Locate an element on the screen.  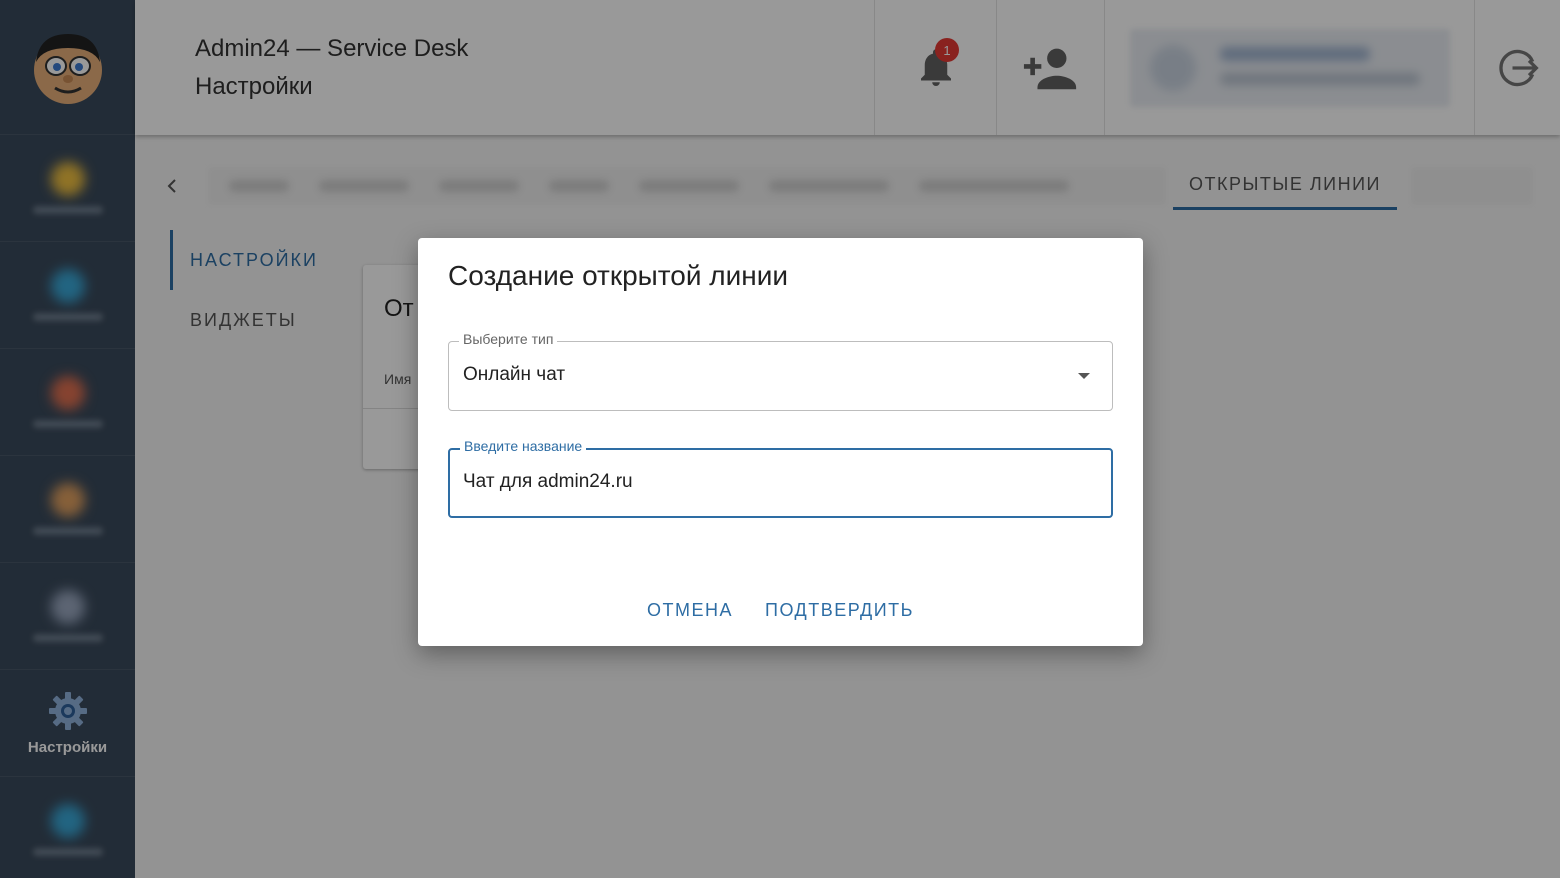
type-select-label: Выберите тип is located at coordinates (508, 339).